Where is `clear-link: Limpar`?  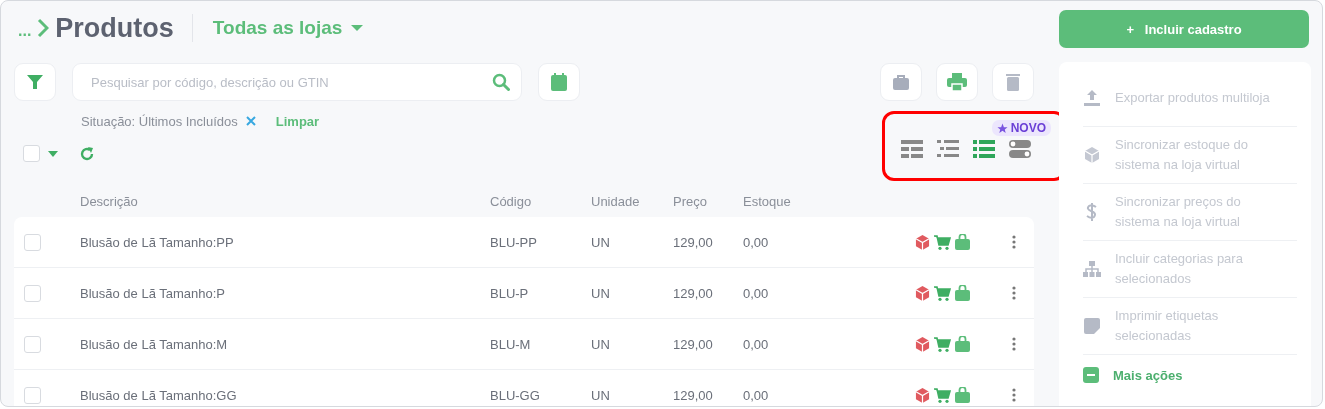
clear-link: Limpar is located at coordinates (297, 121).